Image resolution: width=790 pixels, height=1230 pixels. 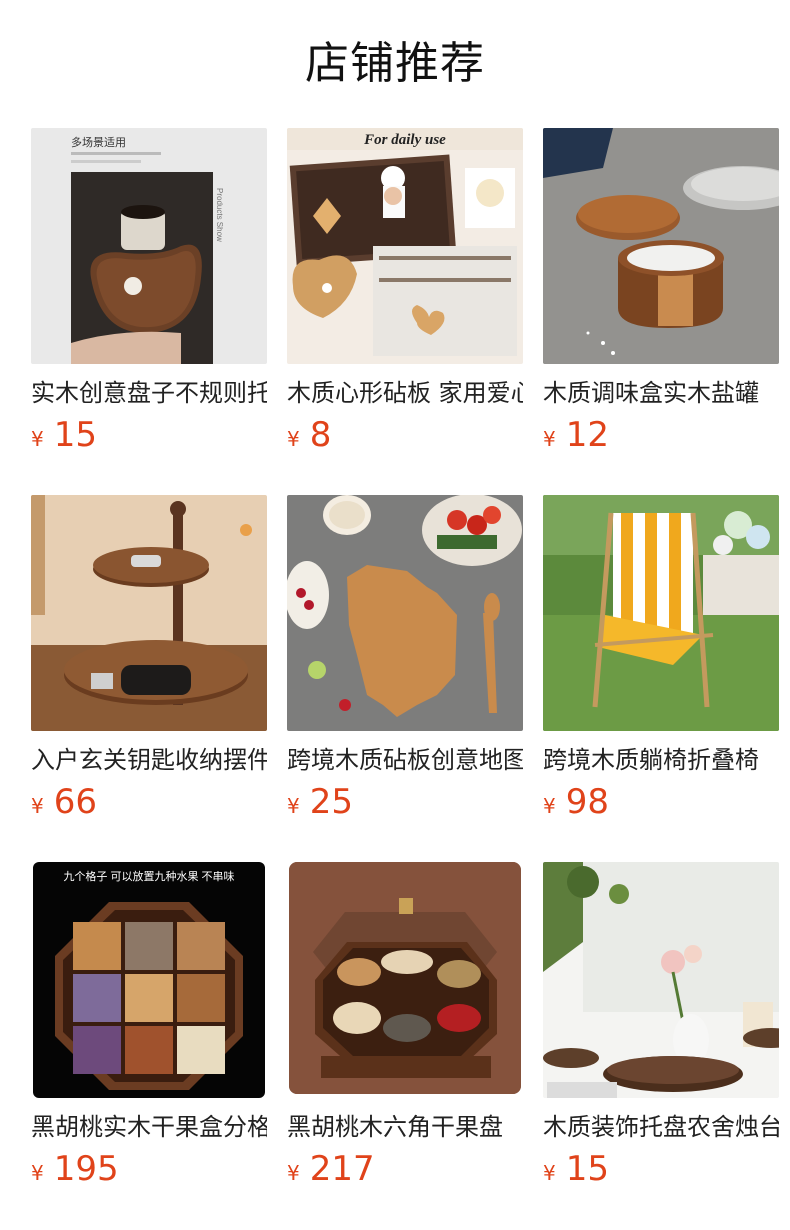 What do you see at coordinates (661, 393) in the screenshot?
I see `product-name: 木质调味盒实木盐罐` at bounding box center [661, 393].